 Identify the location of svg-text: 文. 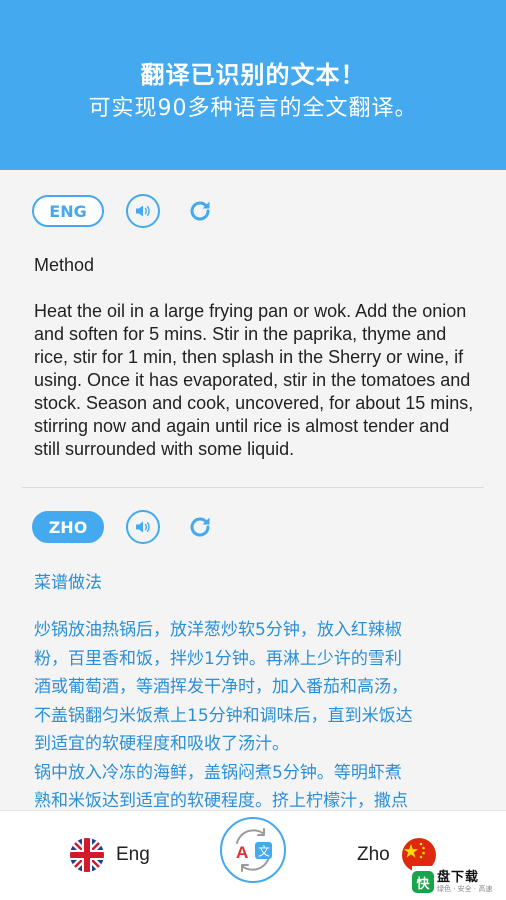
(264, 851).